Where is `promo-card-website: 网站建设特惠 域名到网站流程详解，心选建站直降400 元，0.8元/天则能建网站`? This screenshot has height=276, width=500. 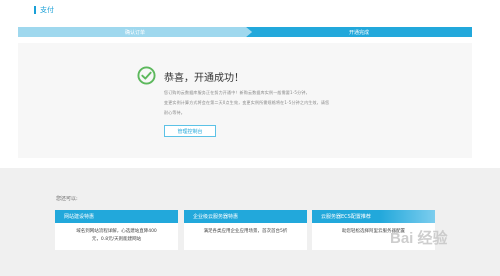
promo-card-website: 网站建设特惠 域名到网站流程详解，心选建站直降400 元，0.8元/天则能建网站 is located at coordinates (116, 230).